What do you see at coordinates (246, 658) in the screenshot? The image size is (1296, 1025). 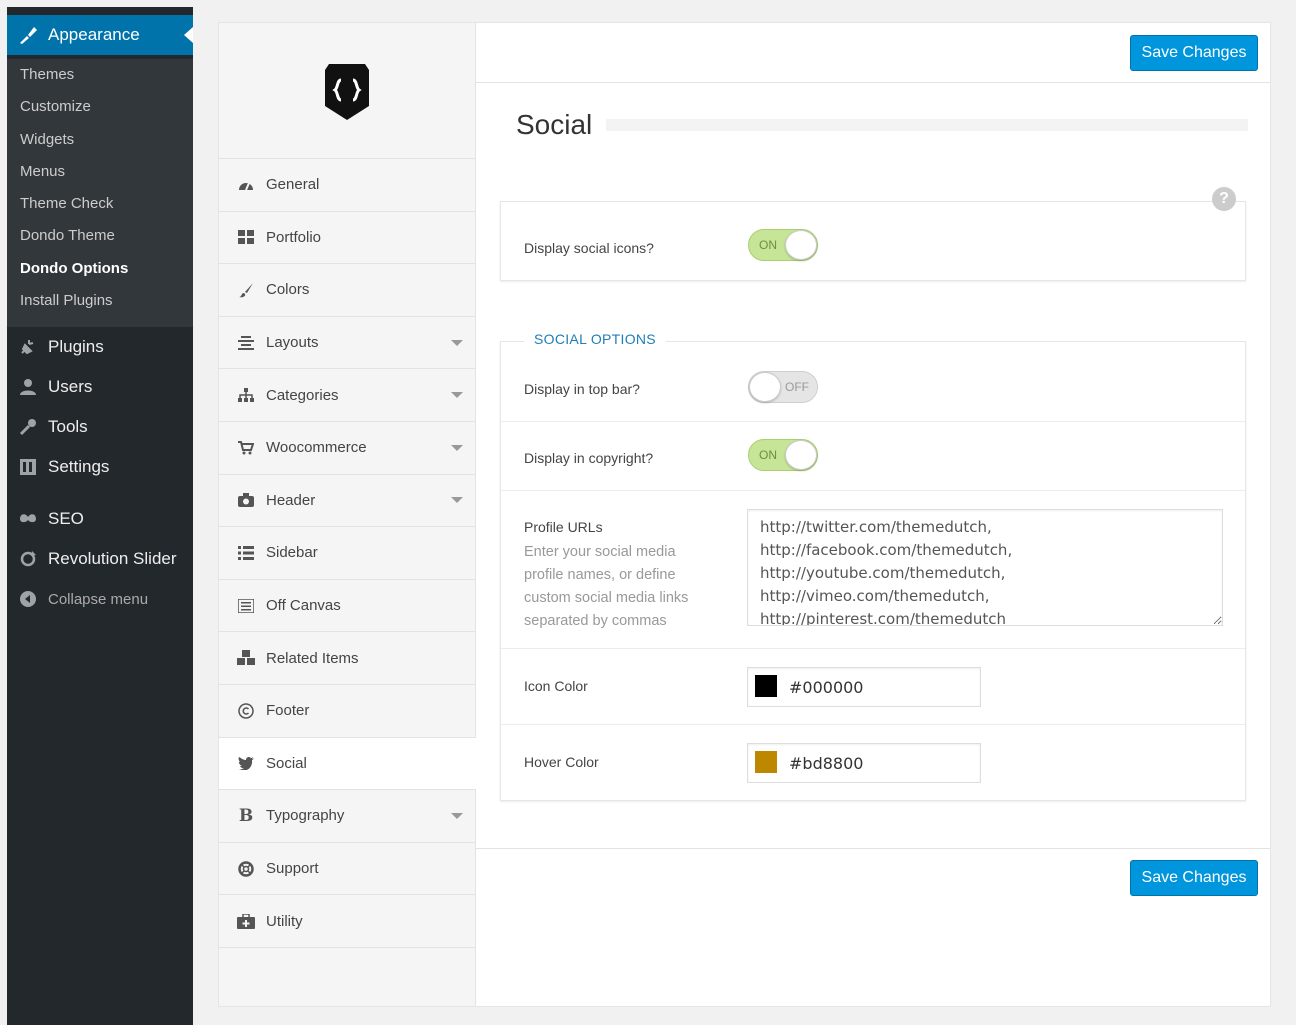 I see `cubes-icon` at bounding box center [246, 658].